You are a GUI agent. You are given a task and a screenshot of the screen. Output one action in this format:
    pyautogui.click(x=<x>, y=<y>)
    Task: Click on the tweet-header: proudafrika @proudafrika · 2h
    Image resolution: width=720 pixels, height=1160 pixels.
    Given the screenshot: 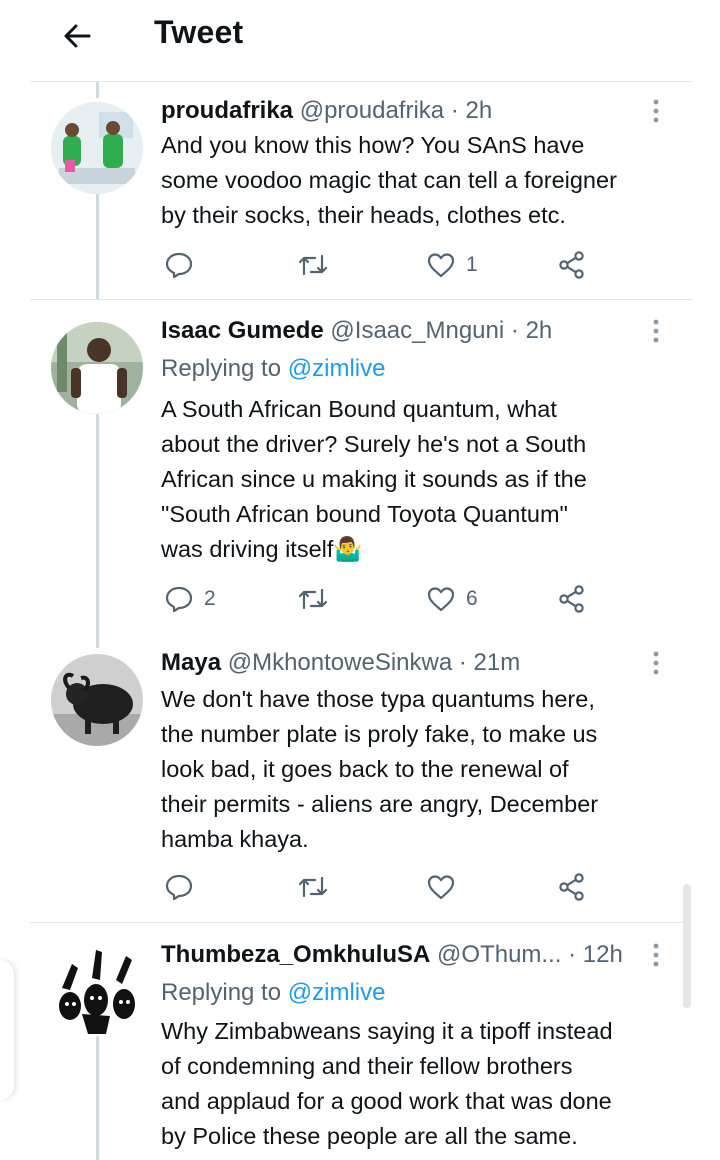 What is the action you would take?
    pyautogui.click(x=326, y=111)
    